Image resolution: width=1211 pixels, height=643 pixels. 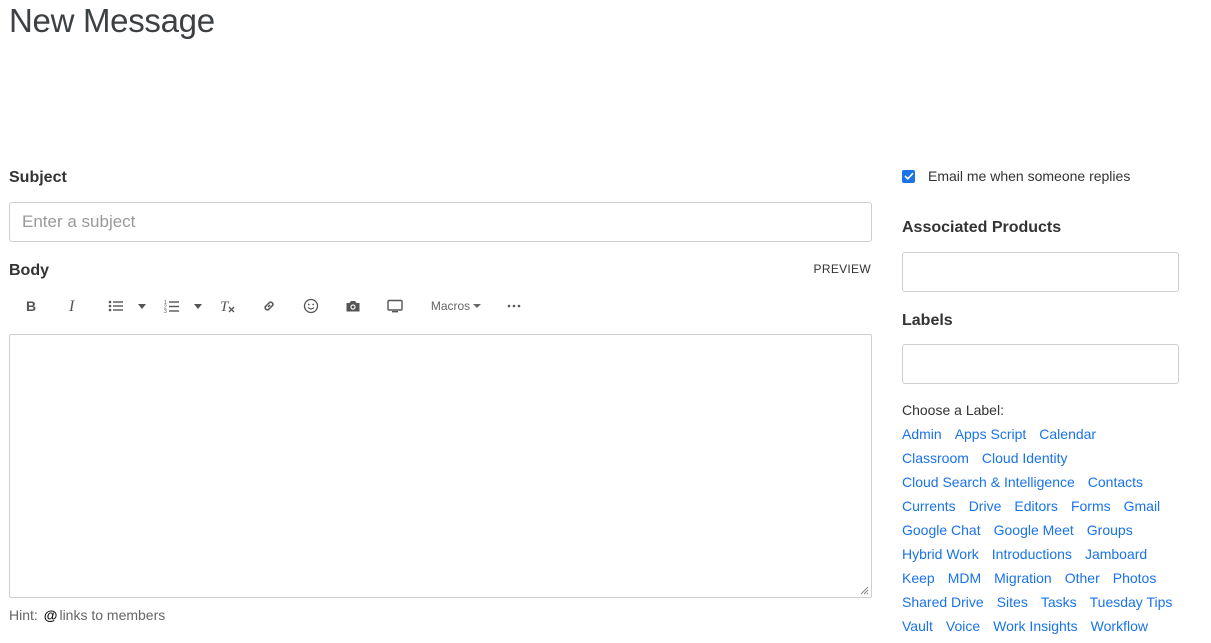 I want to click on label-link: Contacts, so click(x=1115, y=482).